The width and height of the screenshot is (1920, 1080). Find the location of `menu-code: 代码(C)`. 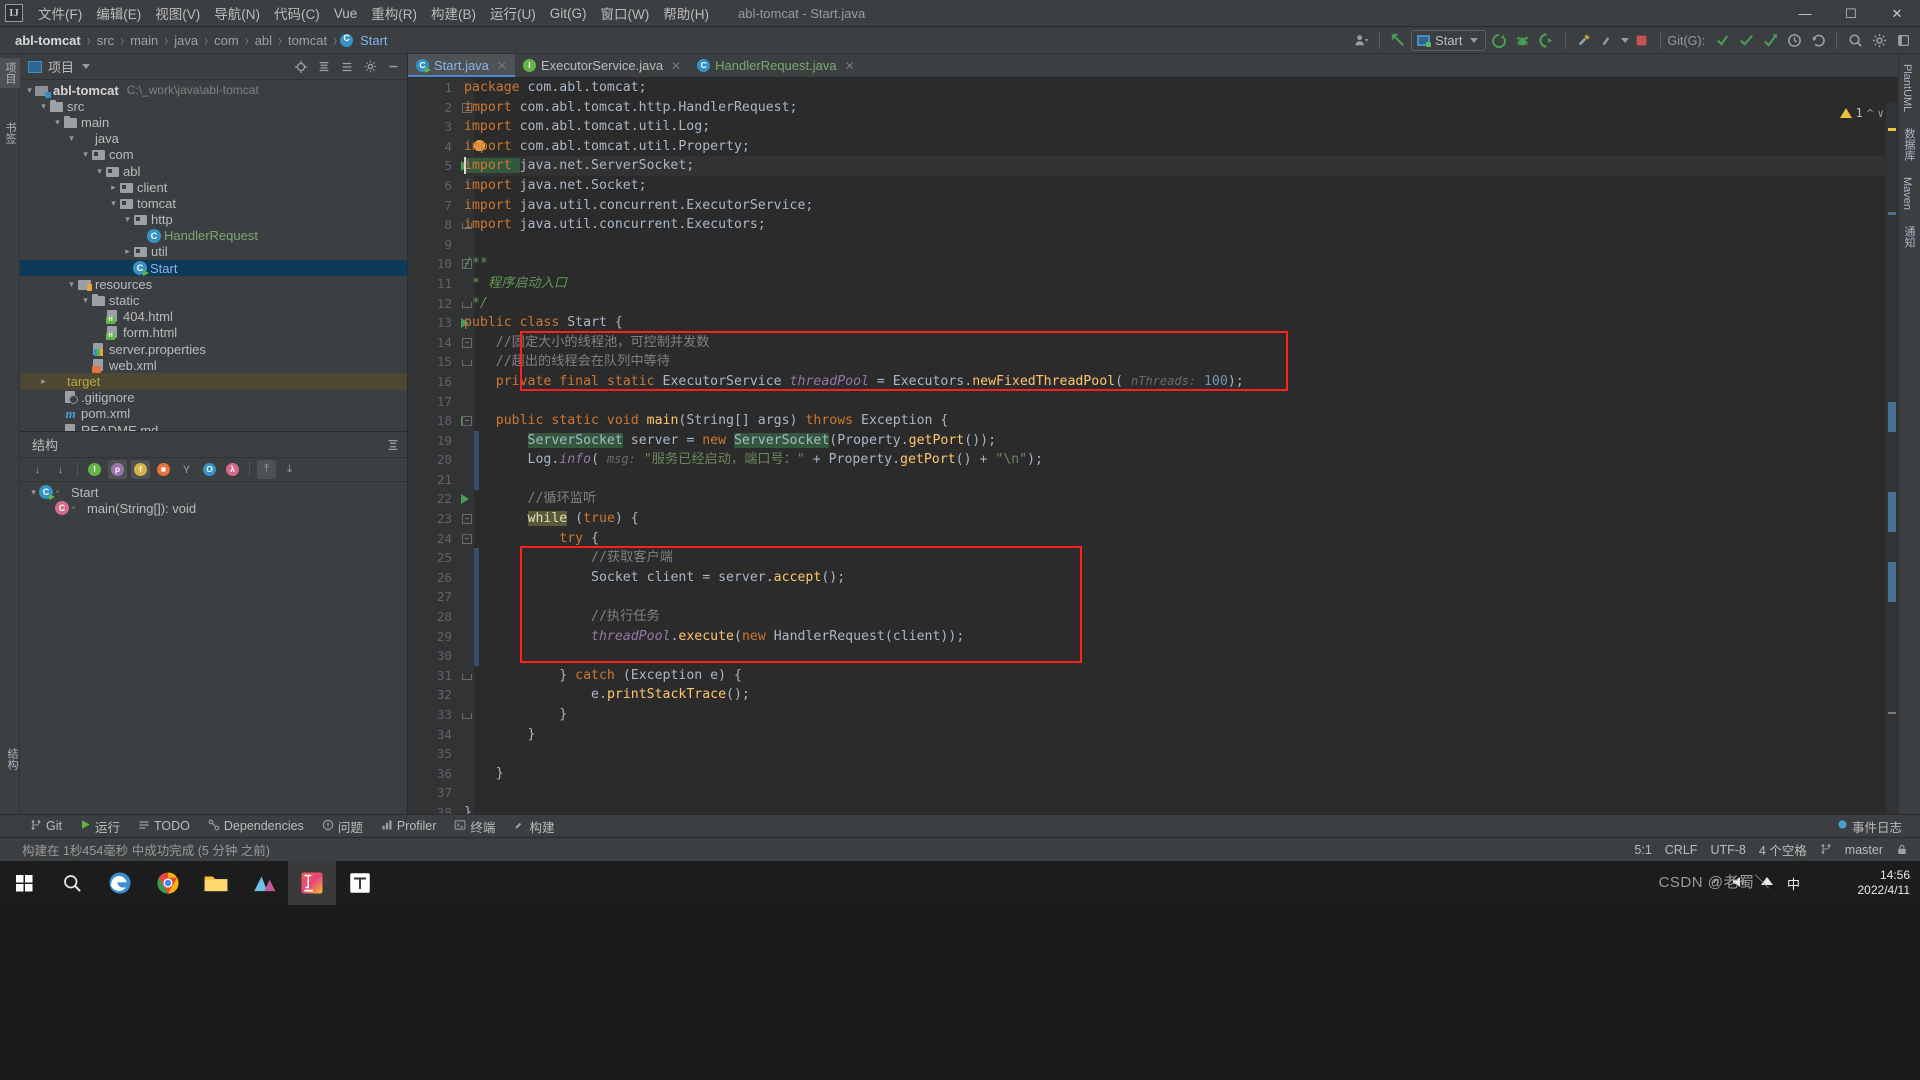

menu-code: 代码(C) is located at coordinates (297, 13).